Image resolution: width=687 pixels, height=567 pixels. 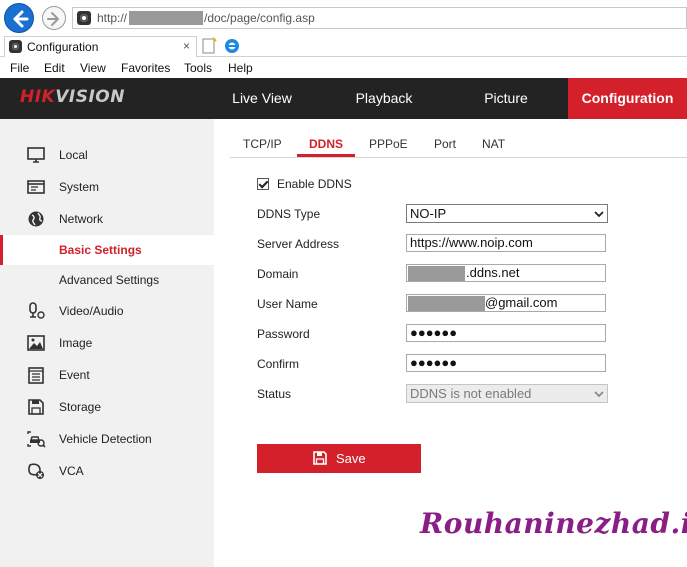 What do you see at coordinates (446, 303) in the screenshot?
I see `user-name-redacted` at bounding box center [446, 303].